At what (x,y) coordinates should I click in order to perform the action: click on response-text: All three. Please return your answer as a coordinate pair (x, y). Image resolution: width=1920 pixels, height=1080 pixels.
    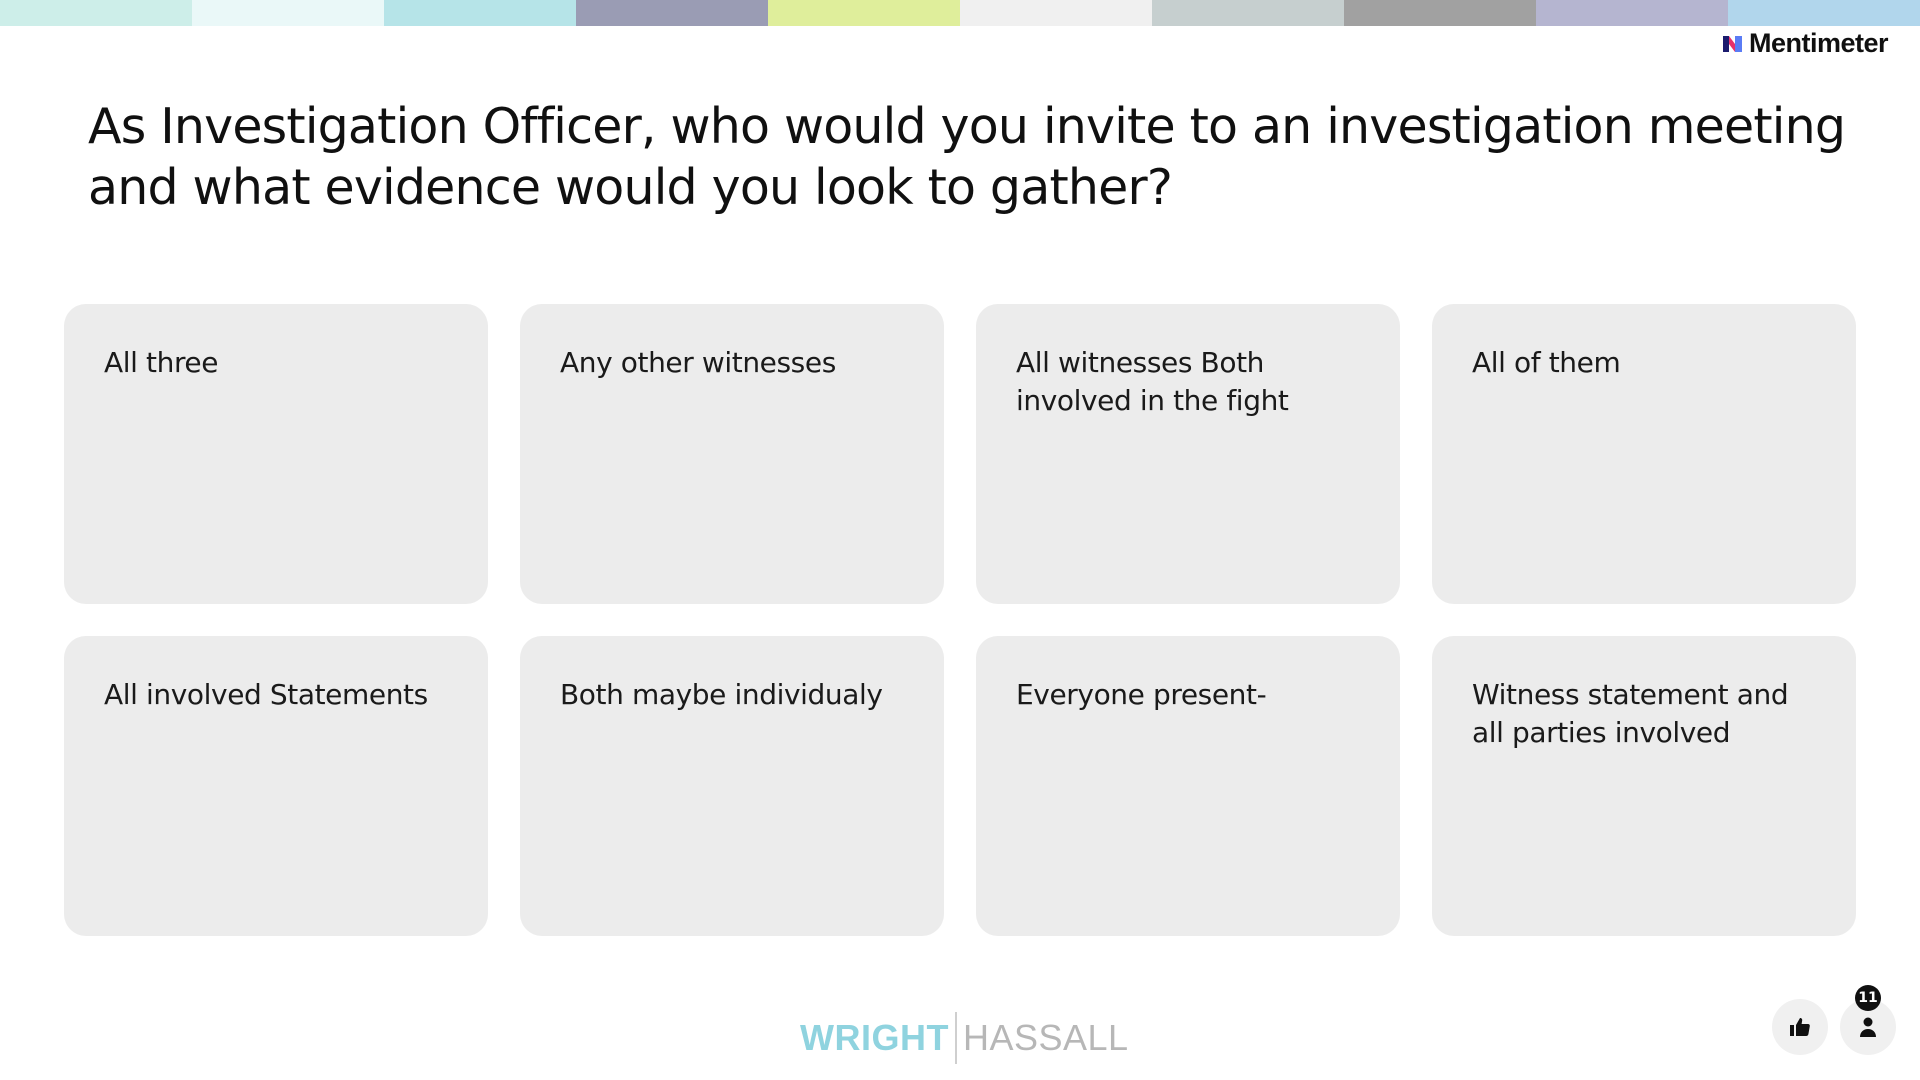
    Looking at the image, I should click on (161, 362).